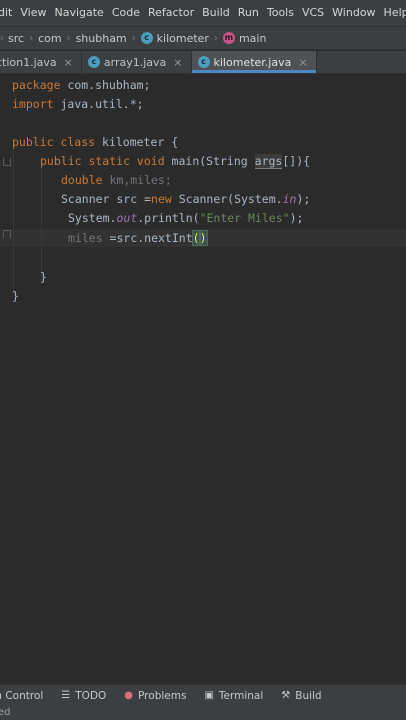  I want to click on menu-view: View, so click(33, 13).